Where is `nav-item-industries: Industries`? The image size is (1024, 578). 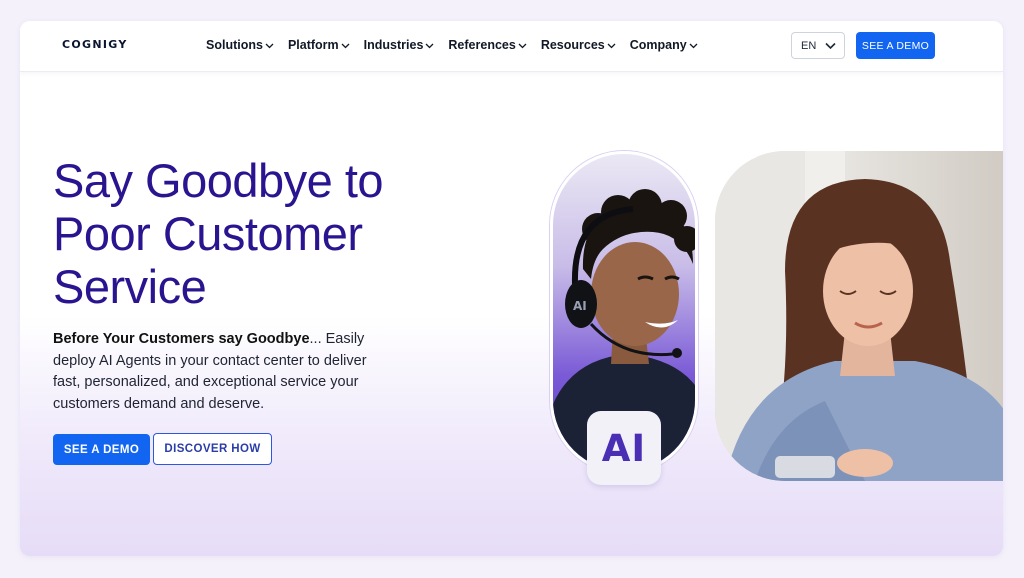
nav-item-industries: Industries is located at coordinates (399, 45).